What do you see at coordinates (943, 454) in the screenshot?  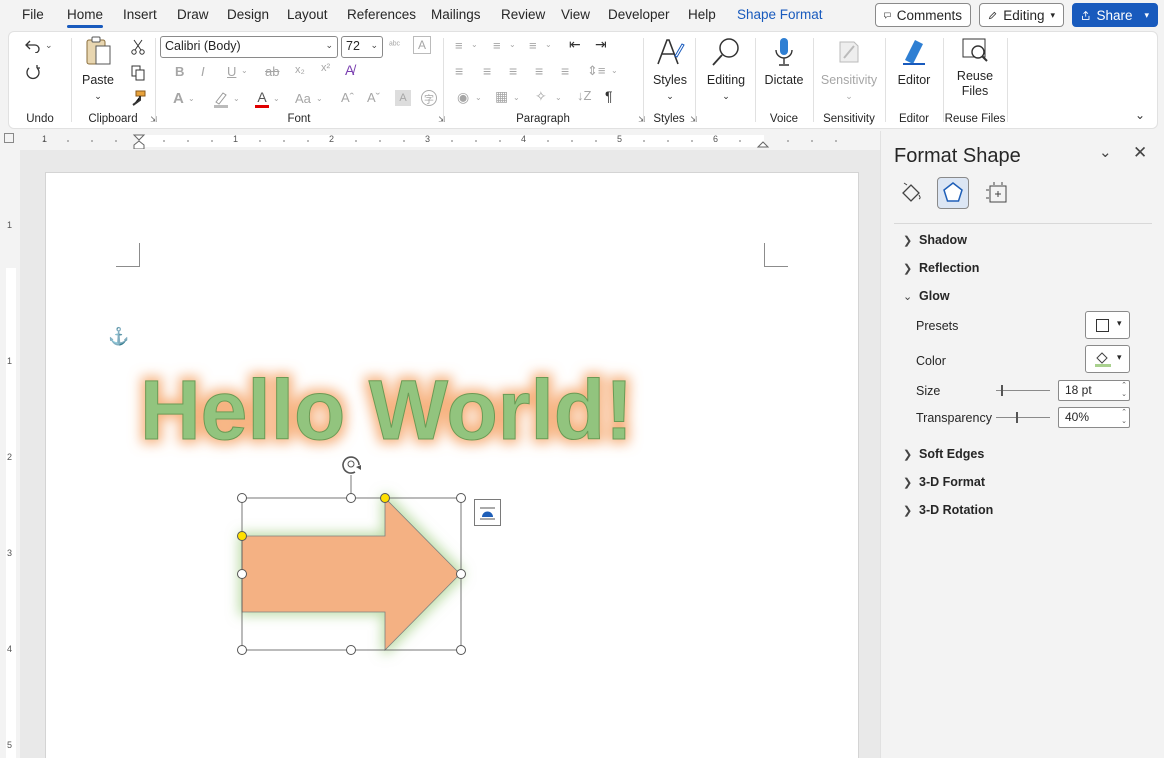 I see `soft-edges-section: ❯ Soft Edges` at bounding box center [943, 454].